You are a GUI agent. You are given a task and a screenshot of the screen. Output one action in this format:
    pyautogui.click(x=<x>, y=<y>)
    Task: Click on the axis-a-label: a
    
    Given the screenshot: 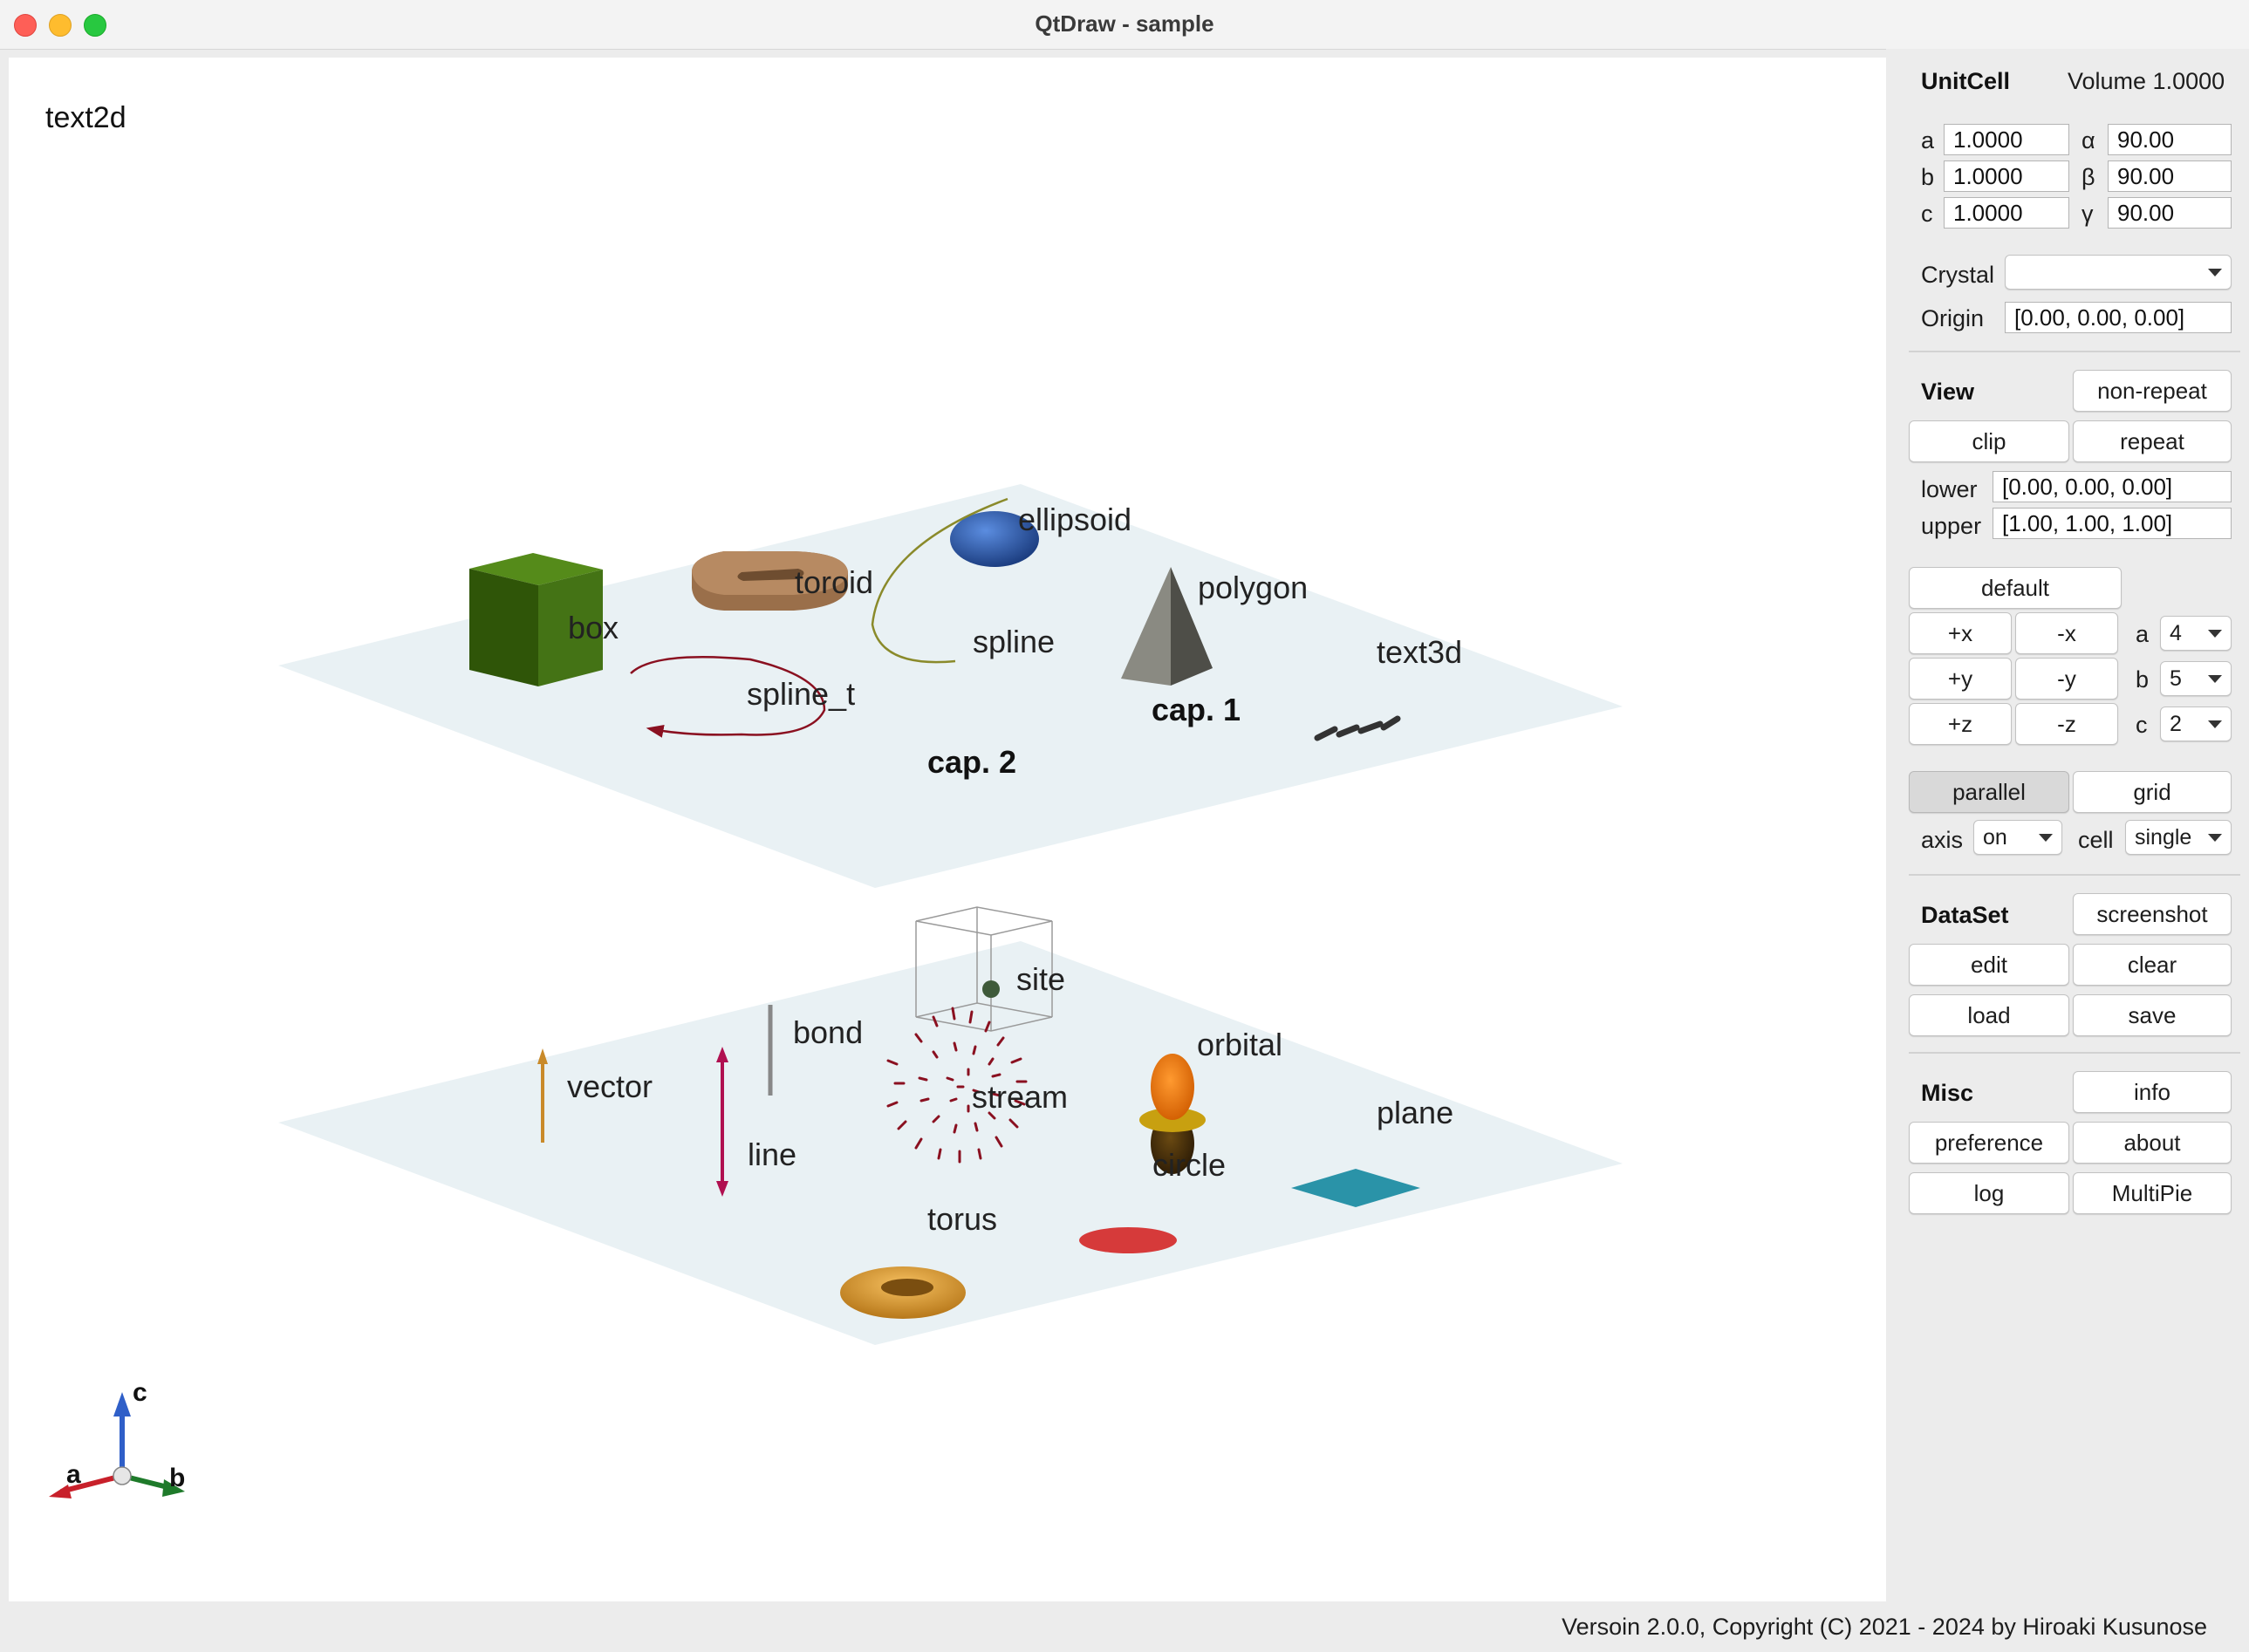 What is the action you would take?
    pyautogui.click(x=73, y=1475)
    